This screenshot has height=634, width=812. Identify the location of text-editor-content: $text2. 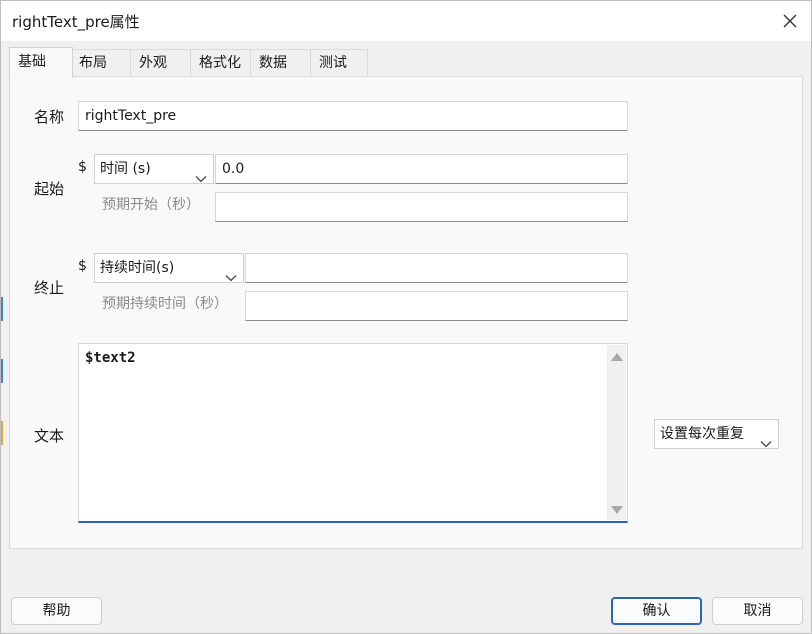
(110, 358).